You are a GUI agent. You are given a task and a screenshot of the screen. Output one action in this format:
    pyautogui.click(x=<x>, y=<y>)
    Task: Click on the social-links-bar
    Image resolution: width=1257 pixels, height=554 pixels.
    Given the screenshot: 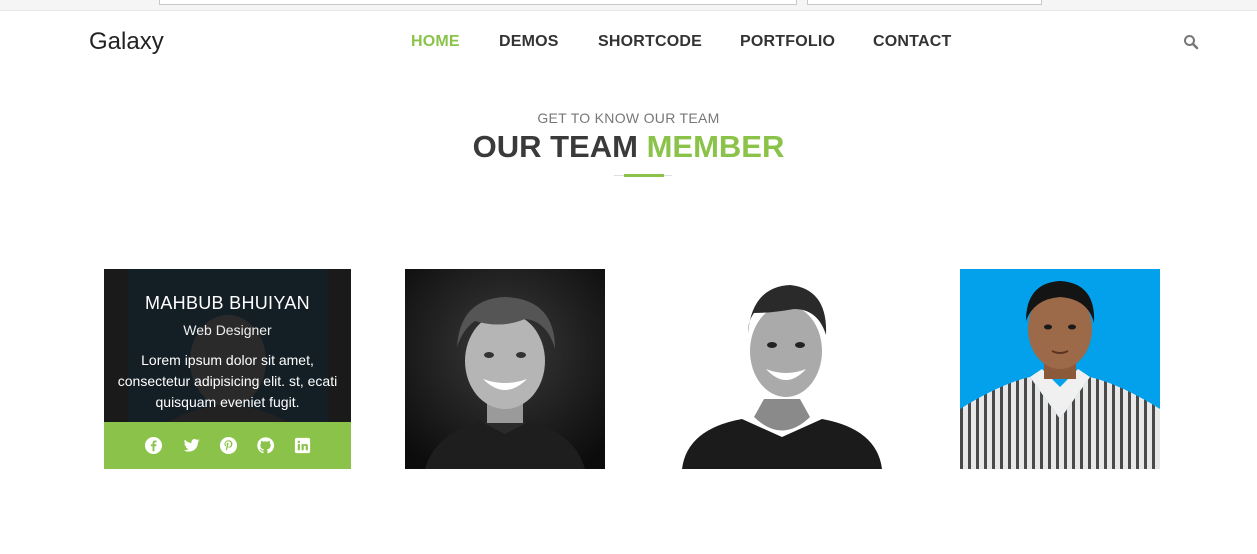 What is the action you would take?
    pyautogui.click(x=227, y=445)
    